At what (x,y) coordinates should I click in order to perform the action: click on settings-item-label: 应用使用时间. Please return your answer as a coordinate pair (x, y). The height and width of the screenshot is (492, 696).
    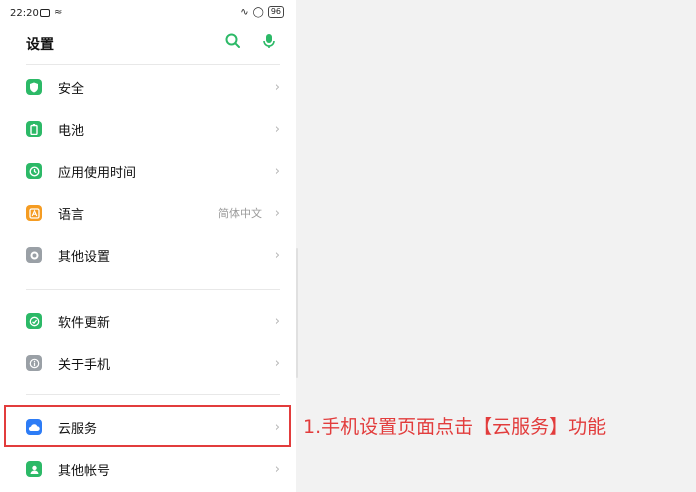
    Looking at the image, I should click on (97, 173).